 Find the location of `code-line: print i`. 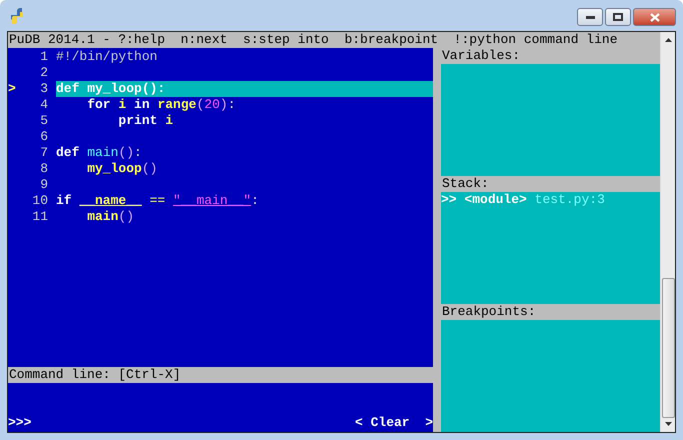

code-line: print i is located at coordinates (145, 121).